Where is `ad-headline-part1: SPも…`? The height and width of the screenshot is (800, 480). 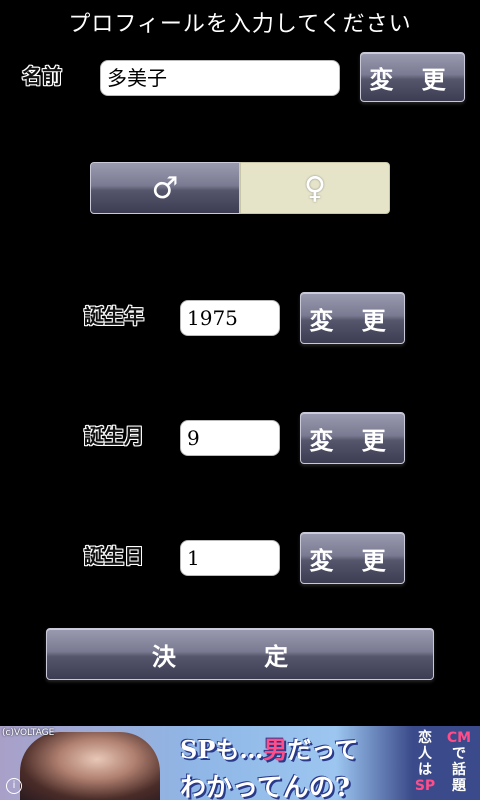 ad-headline-part1: SPも… is located at coordinates (222, 749).